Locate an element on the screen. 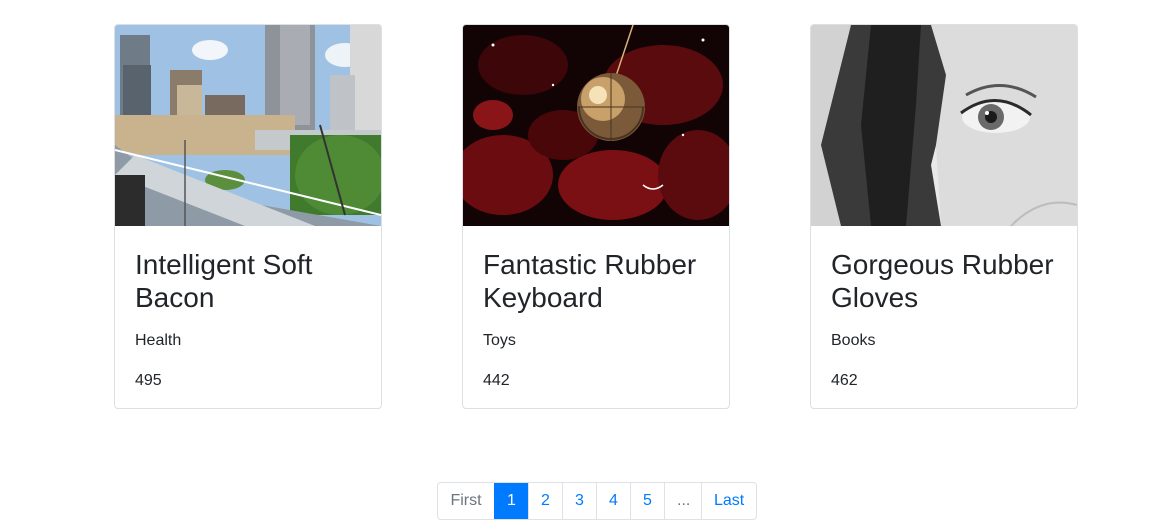 This screenshot has height=529, width=1167. pagination-page-4: 4 is located at coordinates (613, 501).